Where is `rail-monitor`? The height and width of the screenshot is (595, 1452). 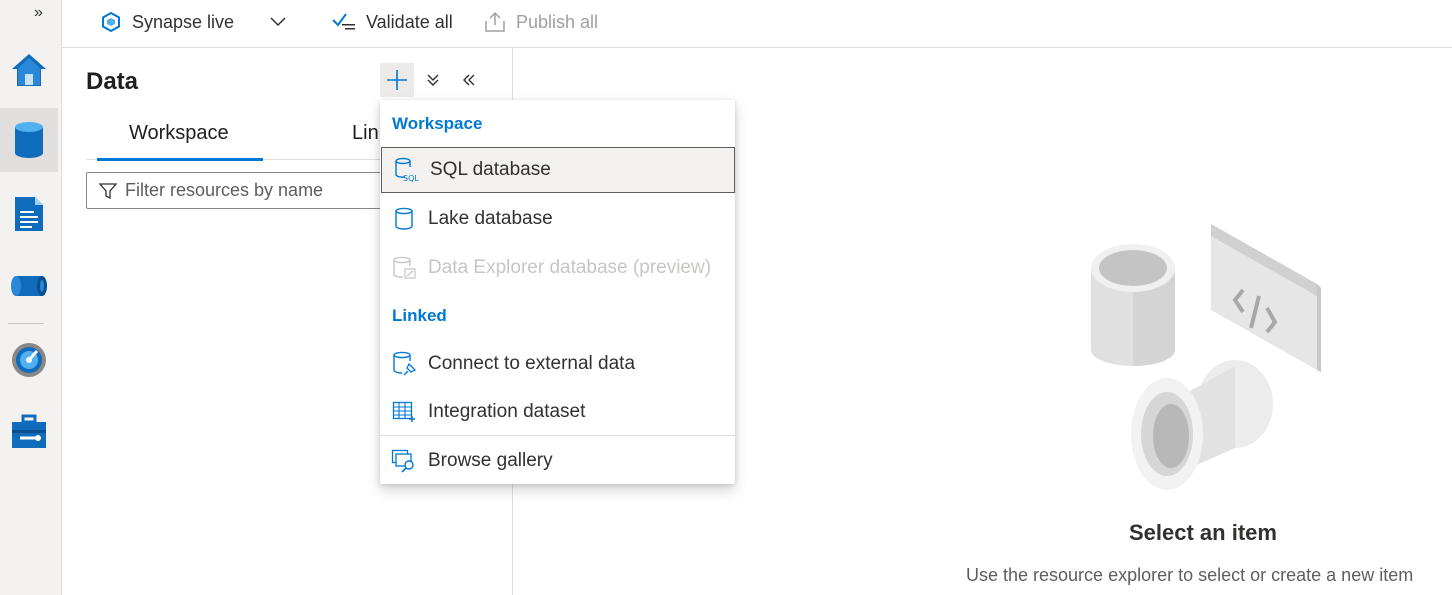 rail-monitor is located at coordinates (29, 360).